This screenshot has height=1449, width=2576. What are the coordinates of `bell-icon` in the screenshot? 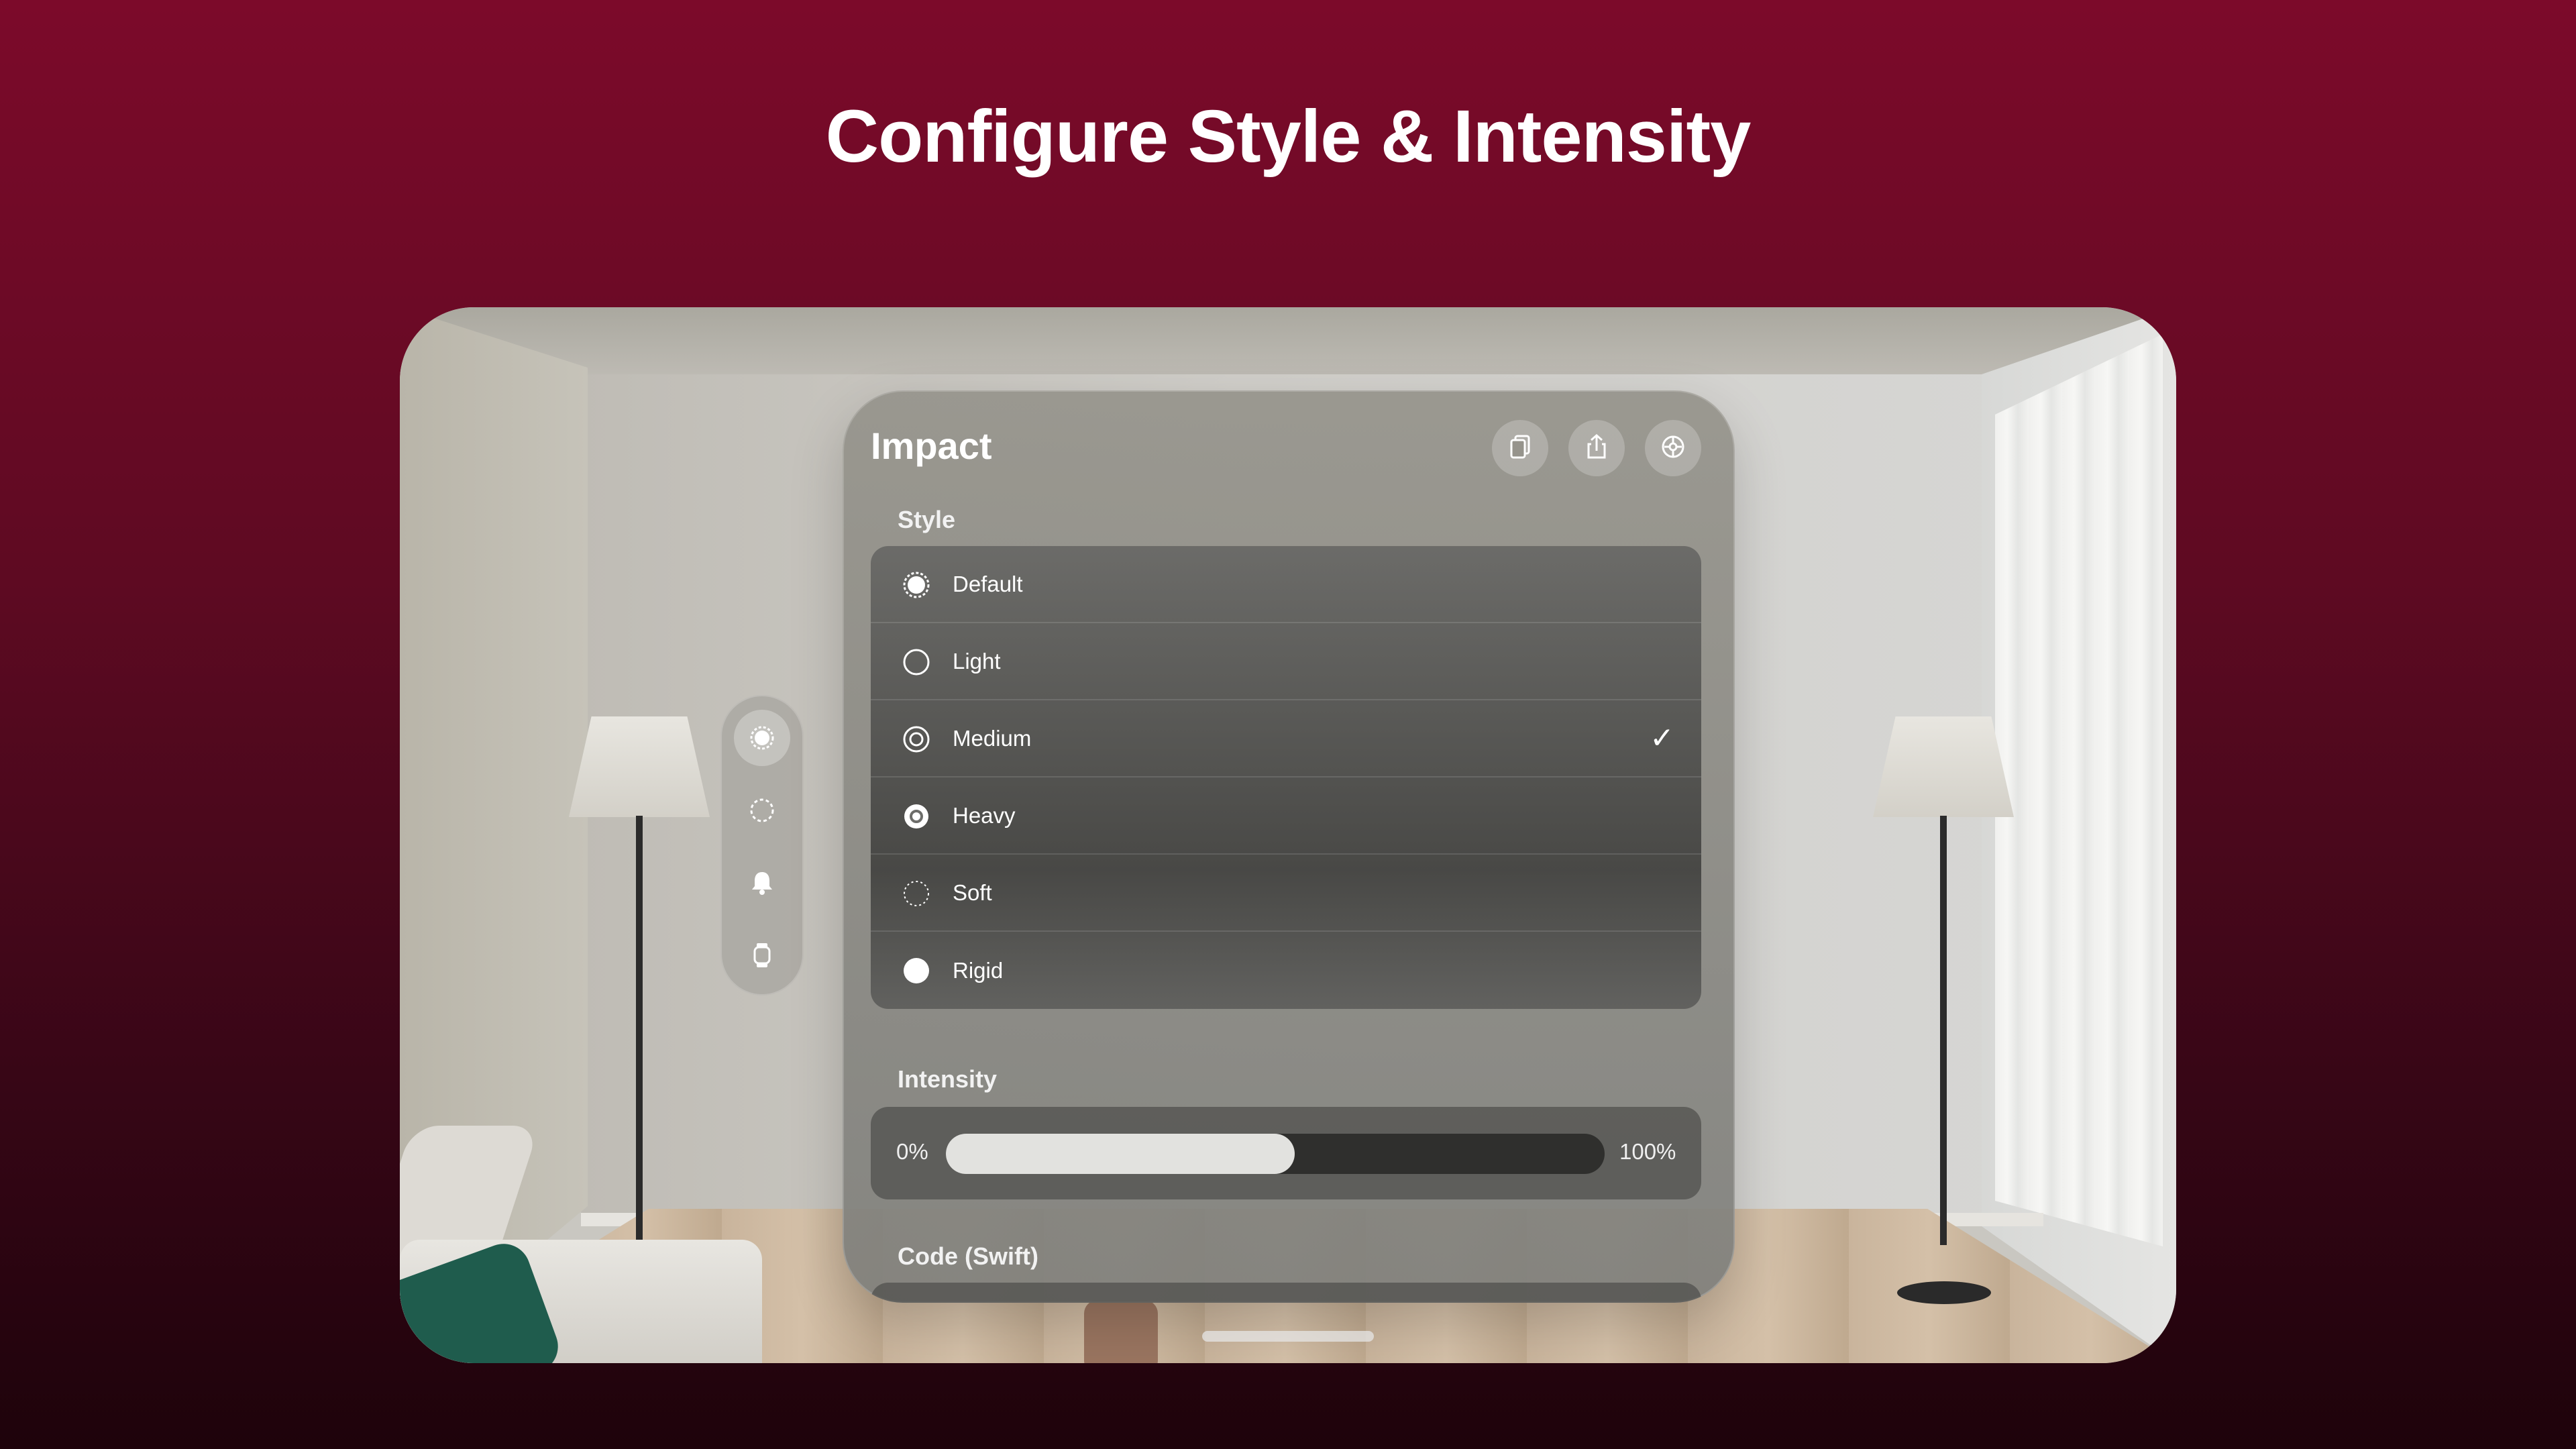 It's located at (762, 883).